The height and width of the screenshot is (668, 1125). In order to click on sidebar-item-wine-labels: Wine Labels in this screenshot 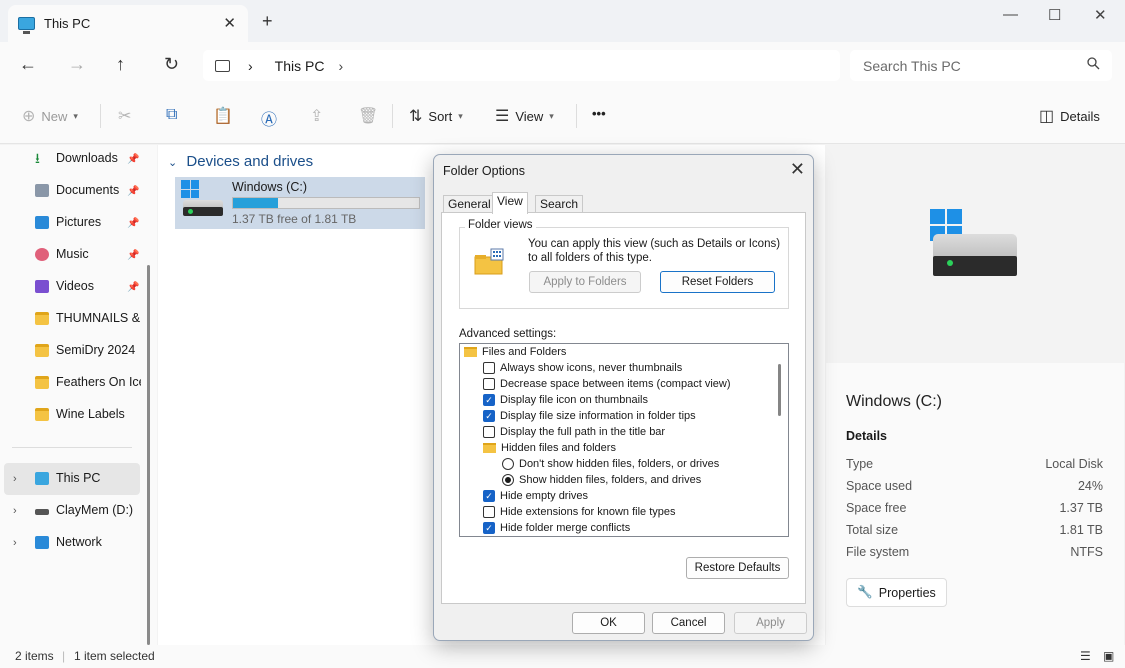, I will do `click(88, 414)`.